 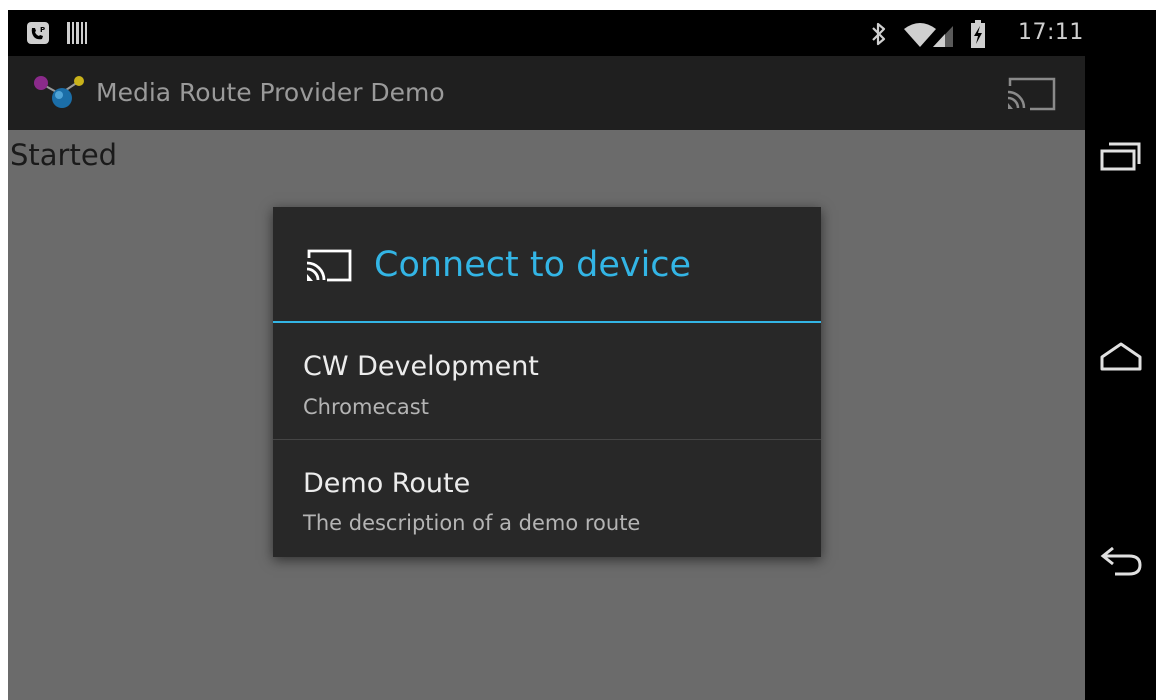 I want to click on recent-apps-button, so click(x=1121, y=158).